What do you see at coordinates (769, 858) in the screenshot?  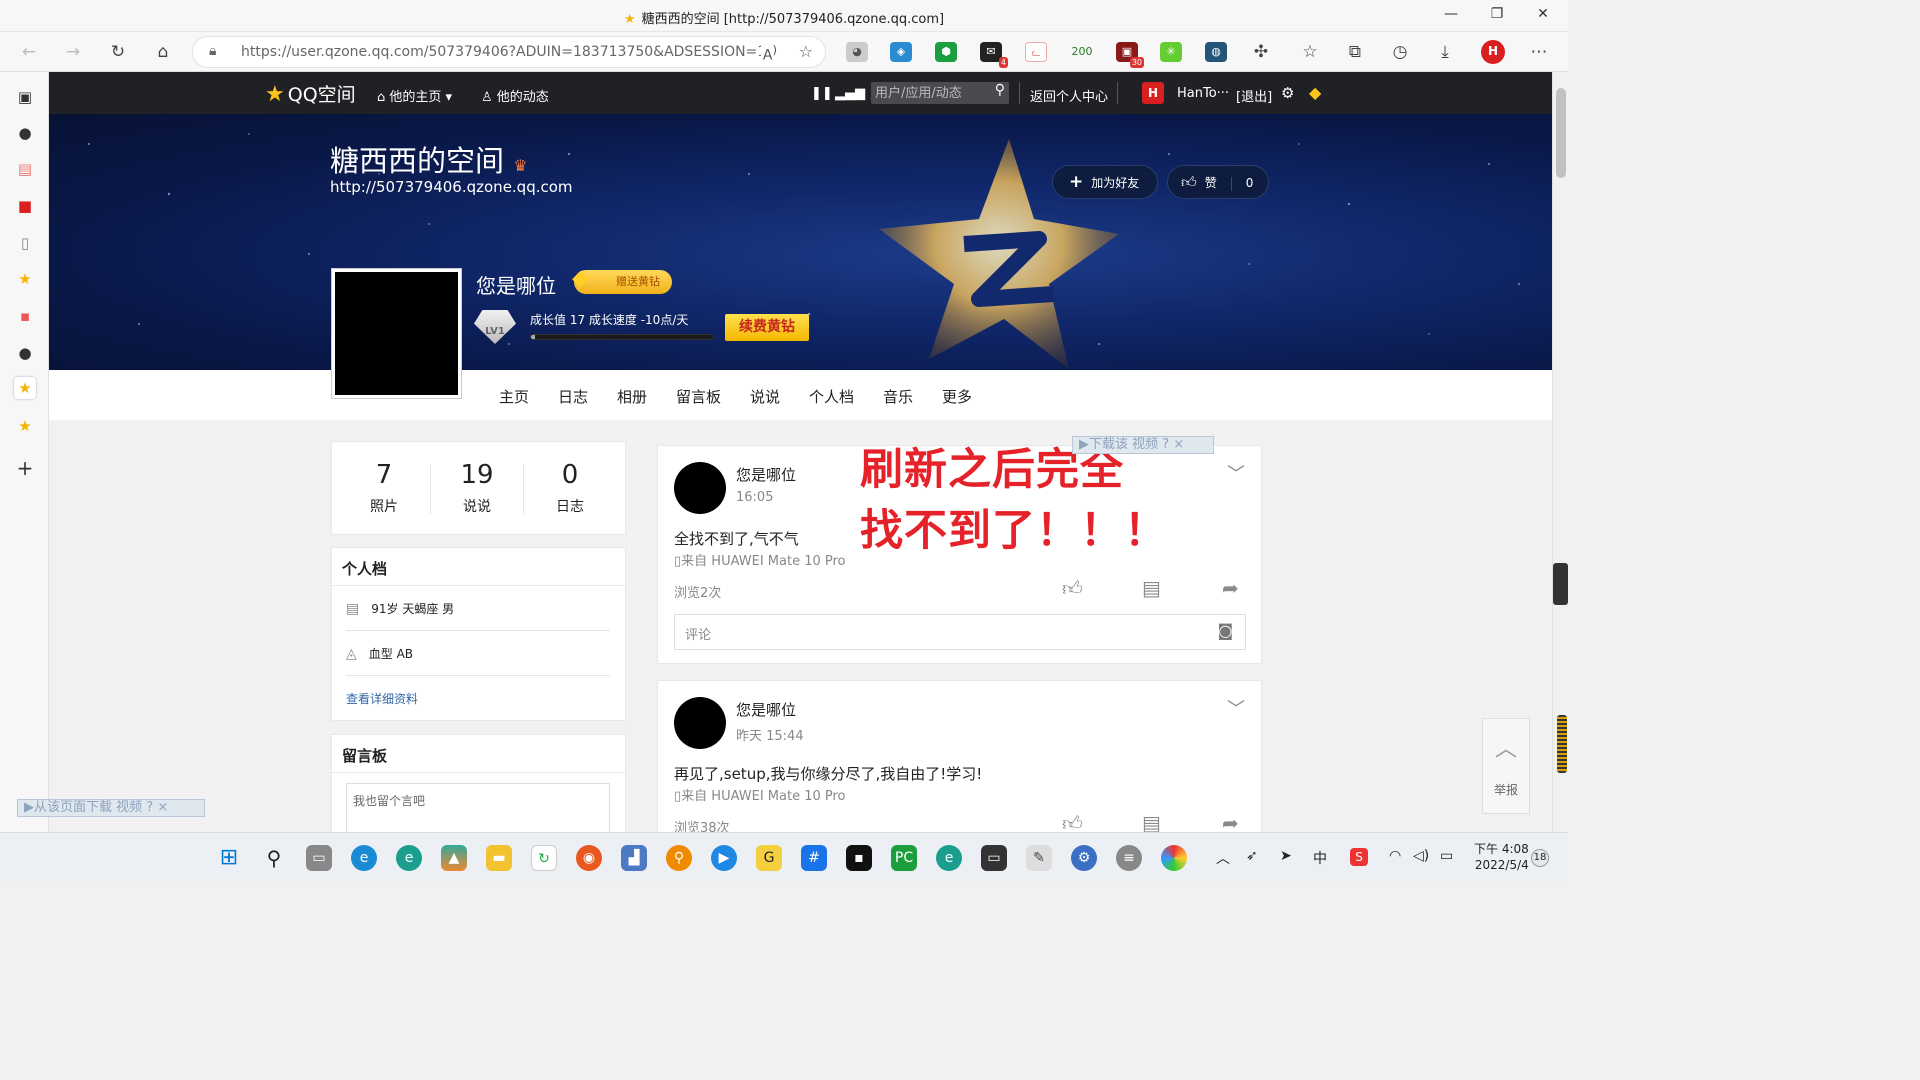 I see `app-g-icon: G` at bounding box center [769, 858].